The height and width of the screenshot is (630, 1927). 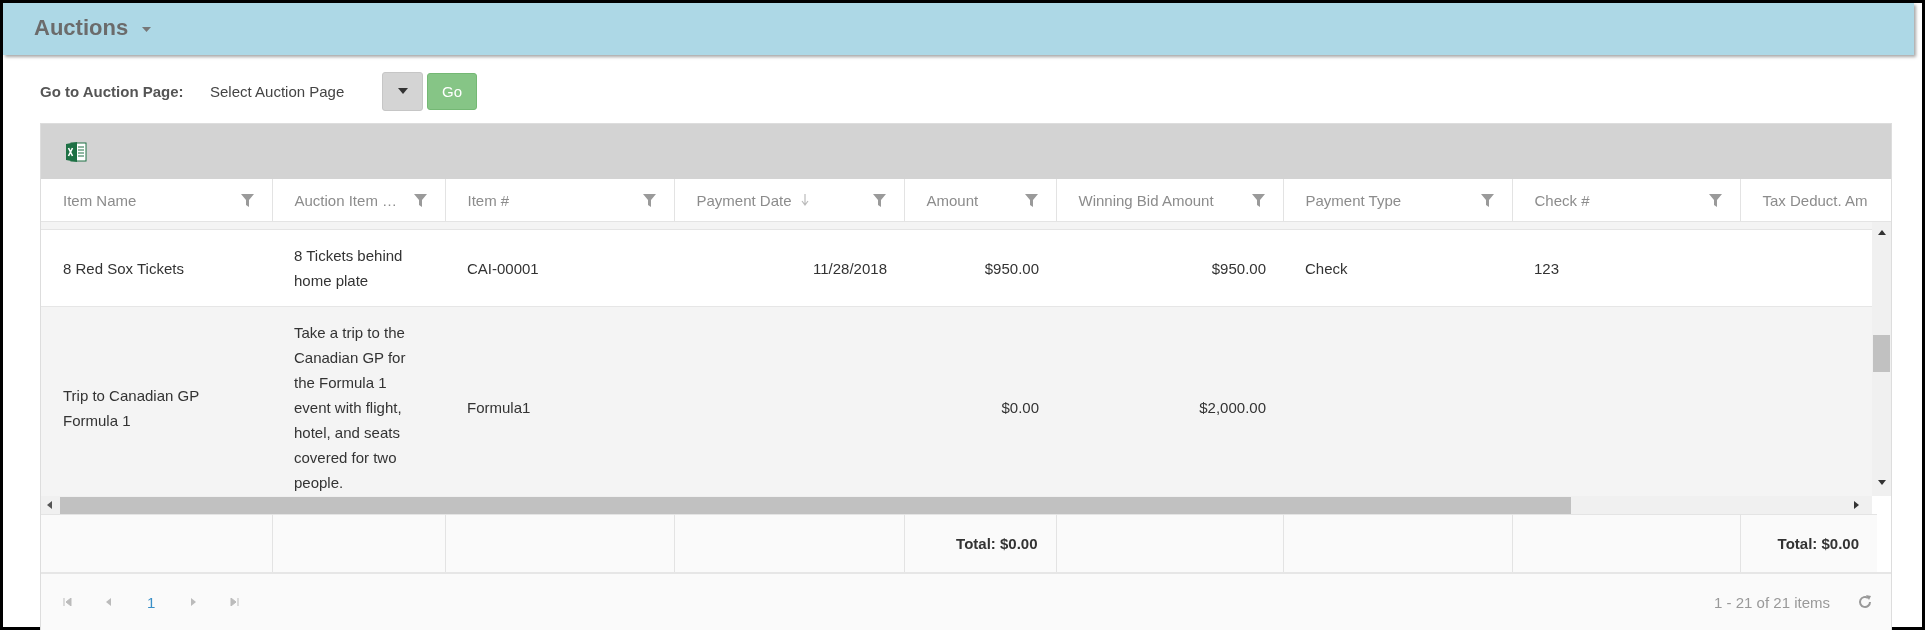 What do you see at coordinates (1326, 268) in the screenshot?
I see `table-cell: Check` at bounding box center [1326, 268].